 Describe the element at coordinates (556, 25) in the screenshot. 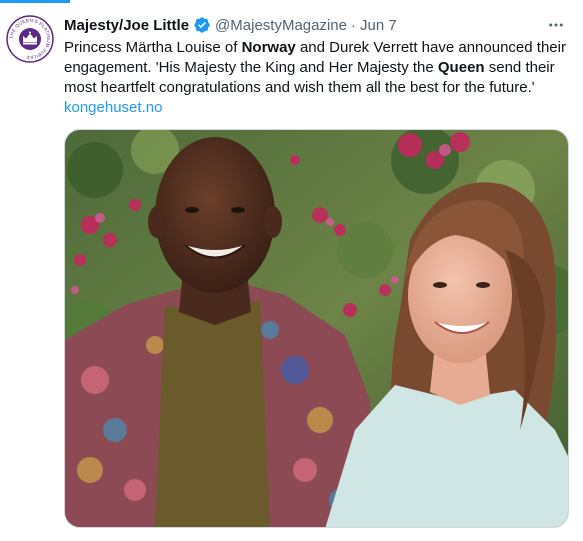

I see `more-options-icon` at that location.